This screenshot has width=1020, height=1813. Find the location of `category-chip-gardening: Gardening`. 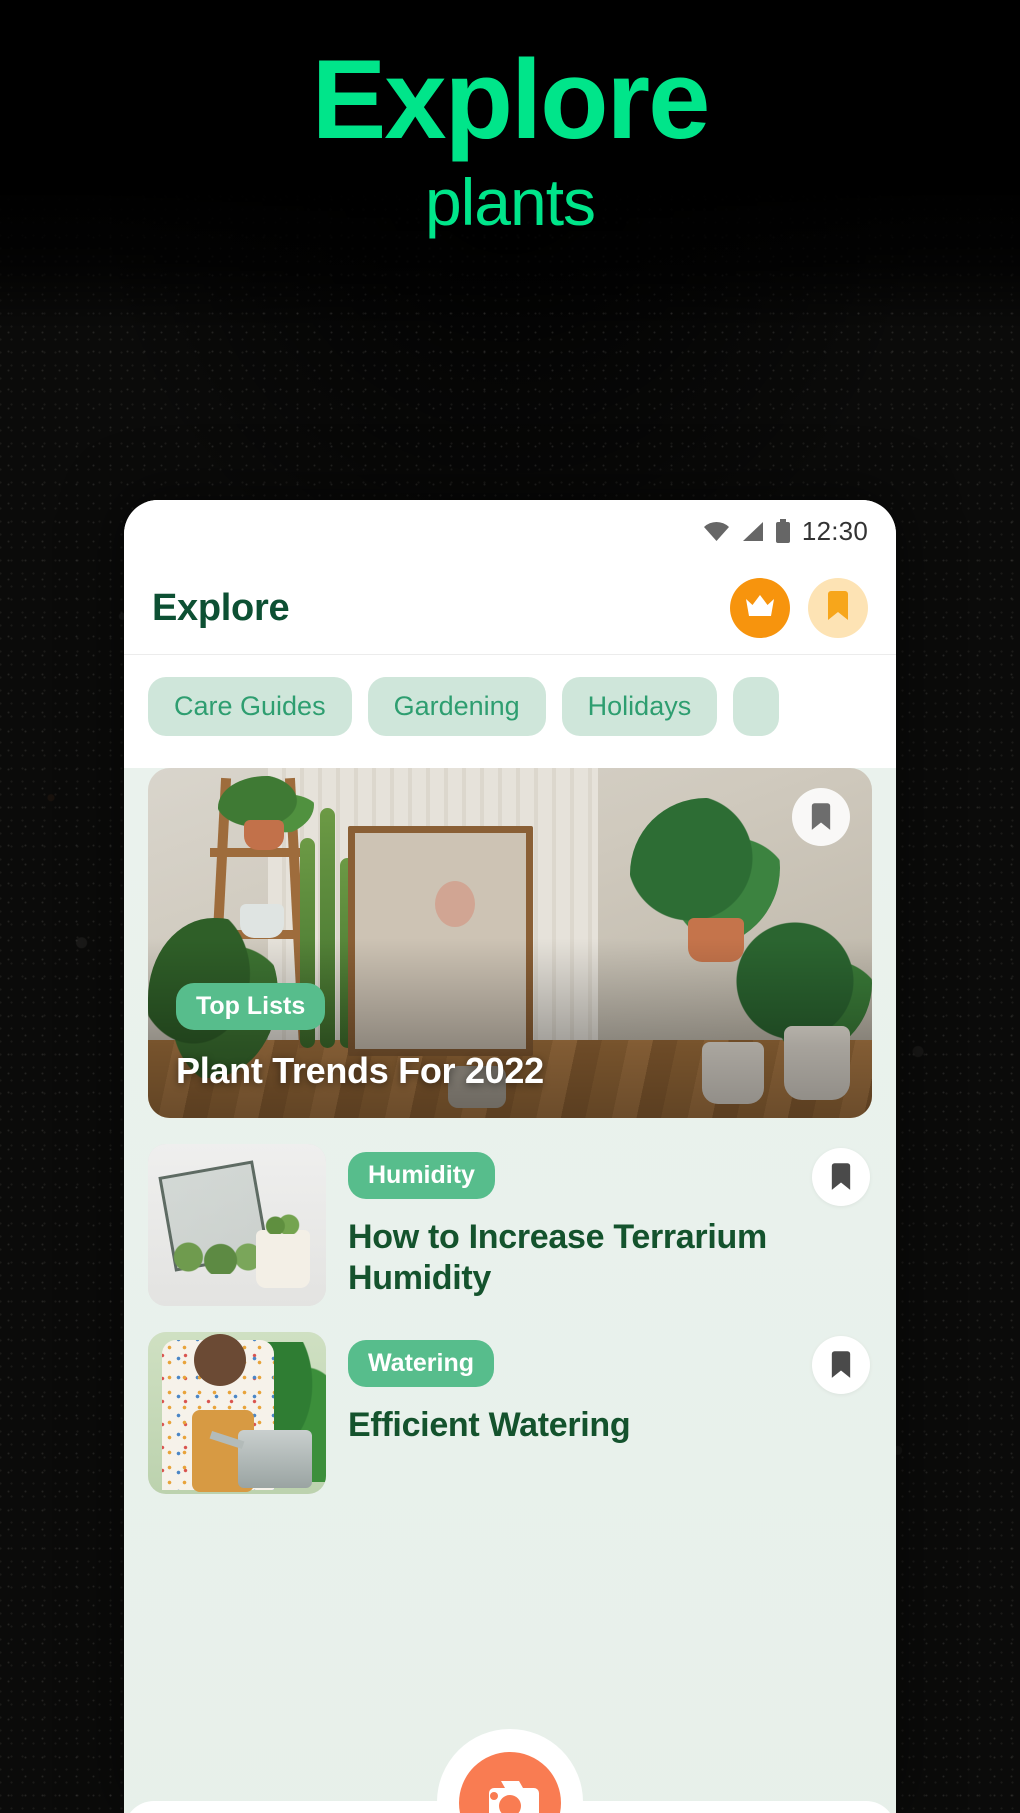

category-chip-gardening: Gardening is located at coordinates (456, 706).